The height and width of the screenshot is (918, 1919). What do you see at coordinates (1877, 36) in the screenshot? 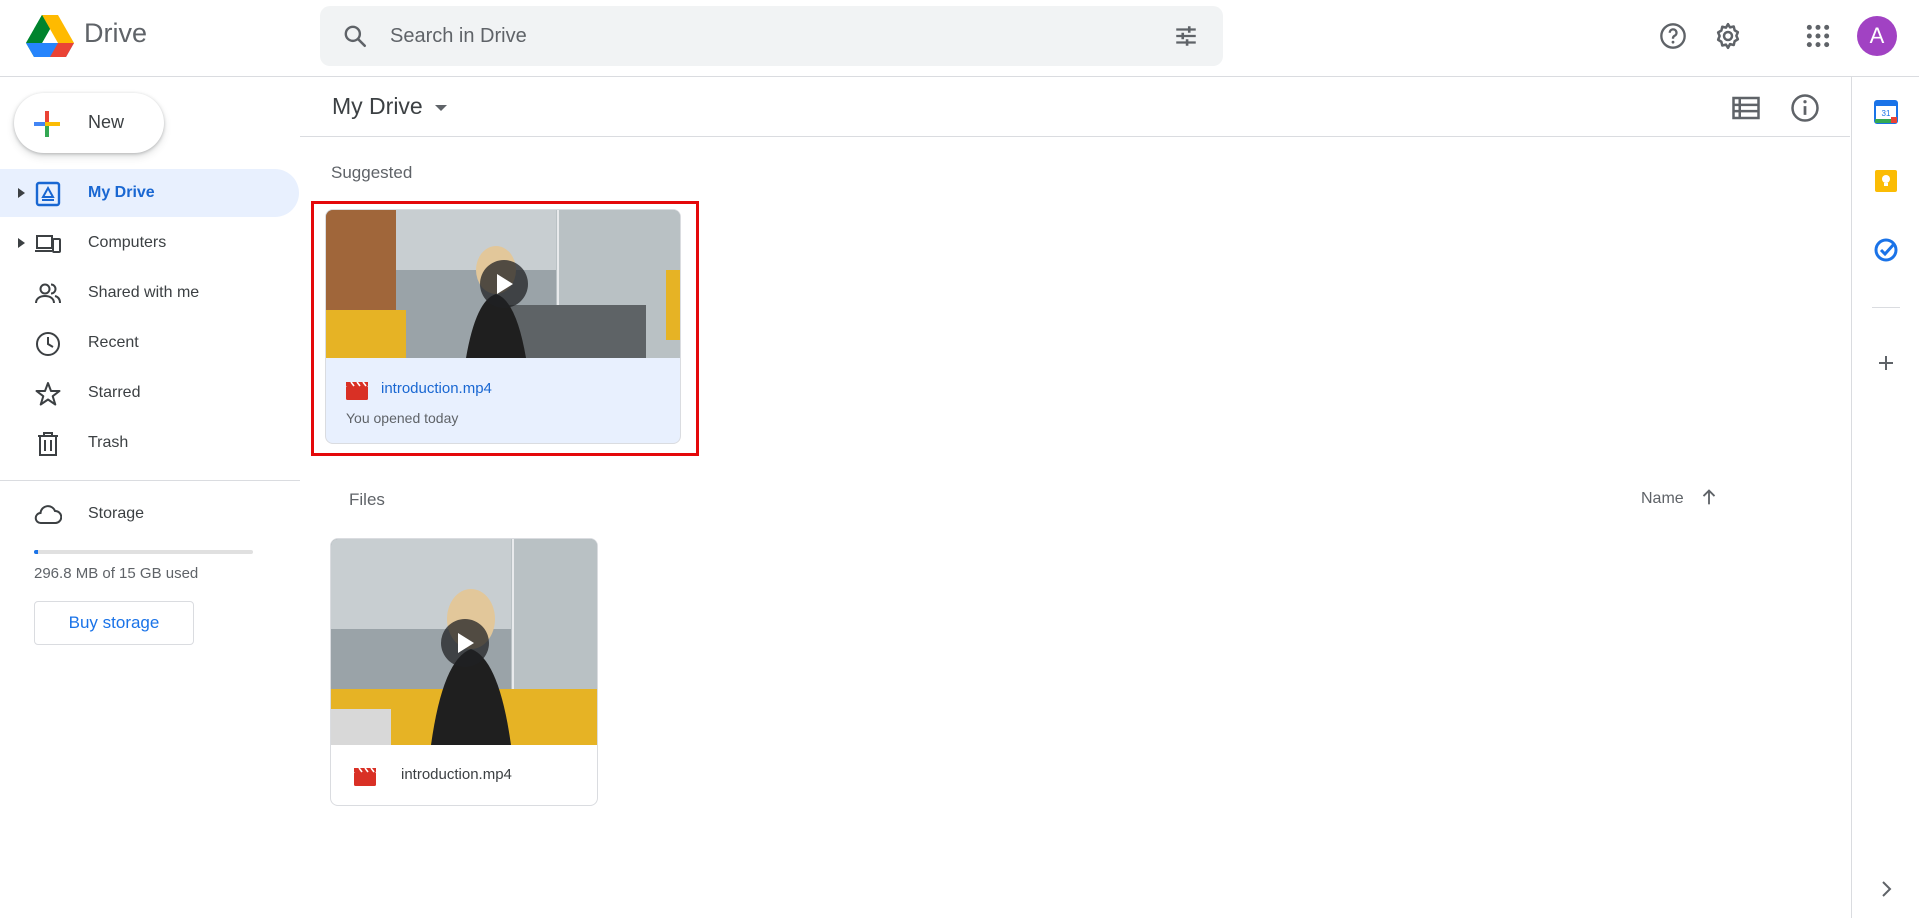
I see `account-avatar: A` at bounding box center [1877, 36].